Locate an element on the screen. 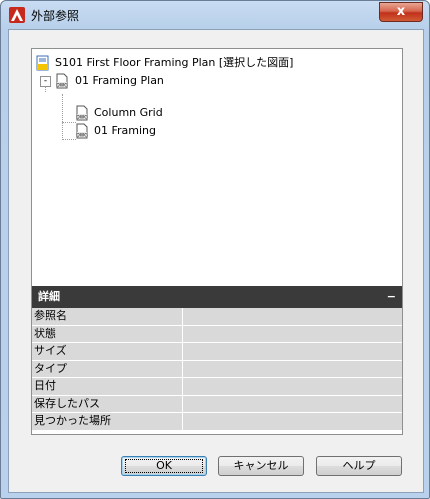  cancel-button-label: キャンセル is located at coordinates (261, 465).